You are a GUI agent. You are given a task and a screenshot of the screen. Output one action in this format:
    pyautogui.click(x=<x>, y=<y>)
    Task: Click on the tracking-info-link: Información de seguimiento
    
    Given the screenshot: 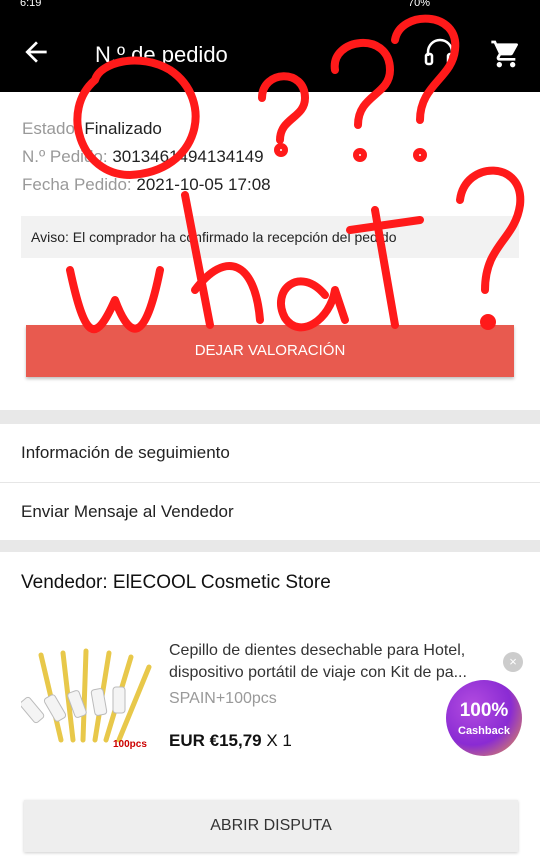 What is the action you would take?
    pyautogui.click(x=125, y=453)
    